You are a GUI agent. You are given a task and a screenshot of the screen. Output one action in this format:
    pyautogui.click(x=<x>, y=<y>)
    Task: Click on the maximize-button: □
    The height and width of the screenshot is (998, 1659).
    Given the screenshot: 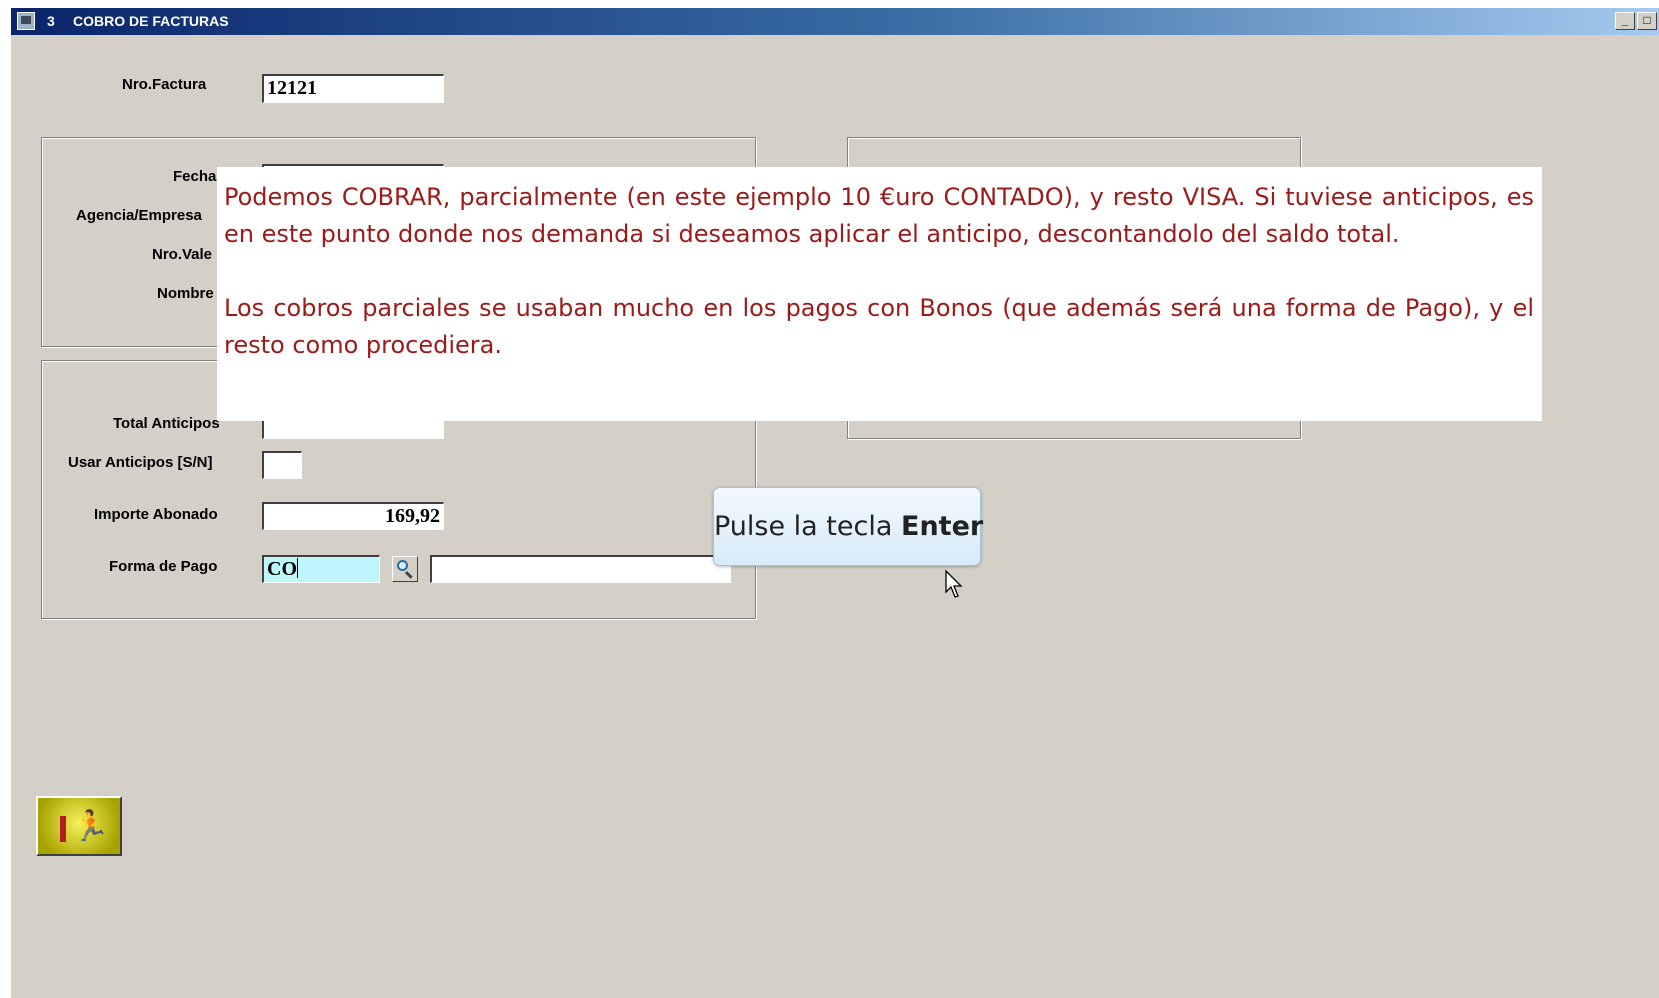 What is the action you would take?
    pyautogui.click(x=1647, y=21)
    